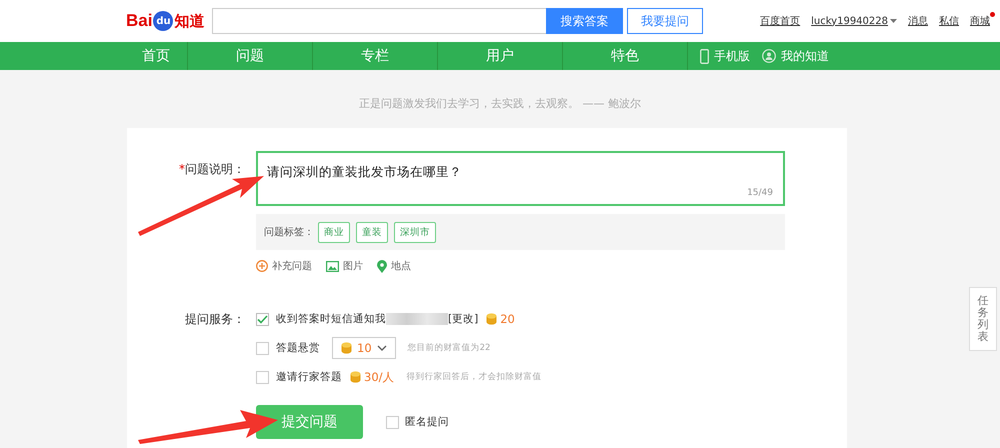 The height and width of the screenshot is (448, 1000). What do you see at coordinates (382, 266) in the screenshot?
I see `location-pin-icon` at bounding box center [382, 266].